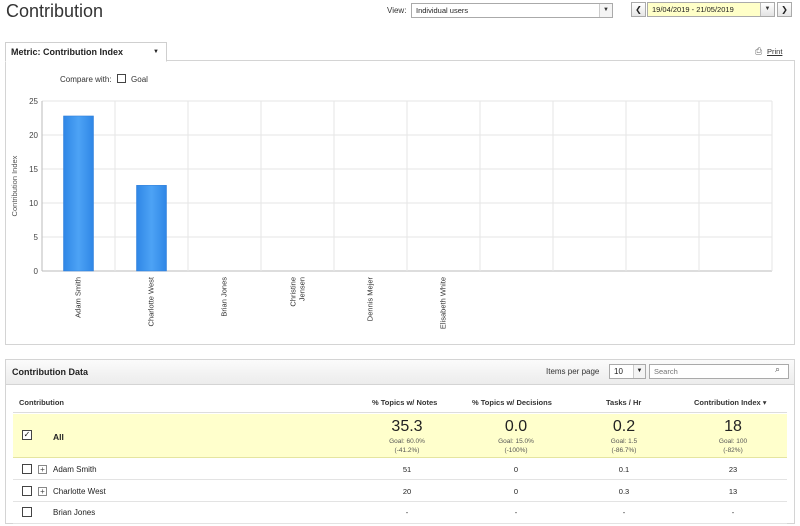 The width and height of the screenshot is (800, 526). Describe the element at coordinates (516, 446) in the screenshot. I see `all-topics-decisions-goal: Goal: 15.0% (-100%)` at that location.